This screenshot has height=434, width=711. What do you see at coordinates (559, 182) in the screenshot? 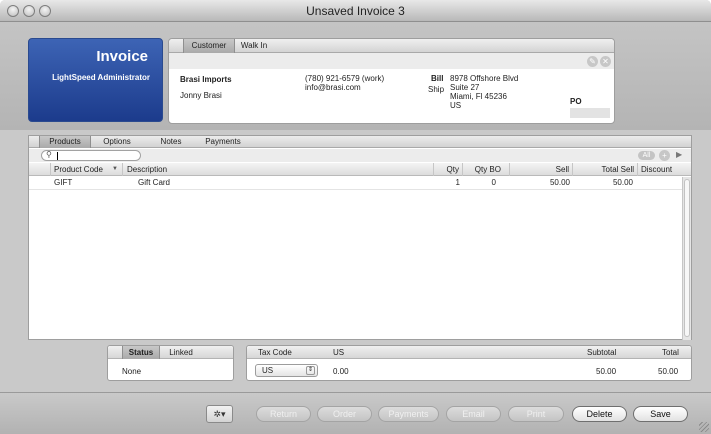
I see `cell-sell: 50.00` at bounding box center [559, 182].